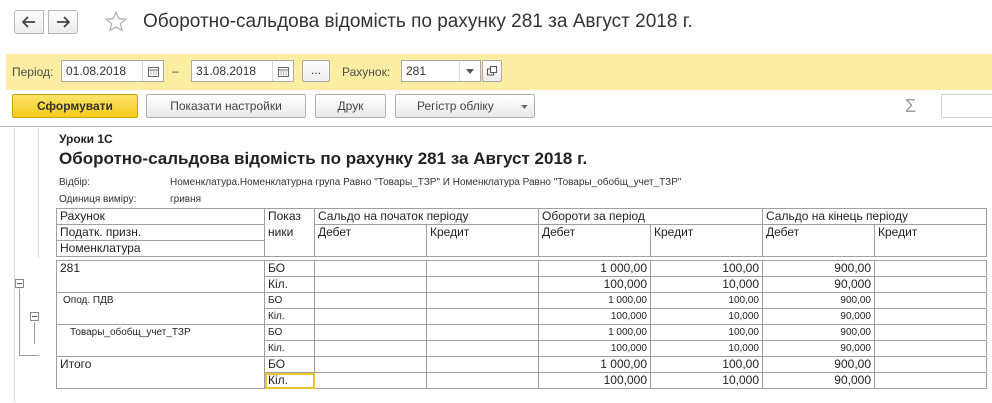 The height and width of the screenshot is (403, 992). I want to click on account-field: 281, so click(441, 71).